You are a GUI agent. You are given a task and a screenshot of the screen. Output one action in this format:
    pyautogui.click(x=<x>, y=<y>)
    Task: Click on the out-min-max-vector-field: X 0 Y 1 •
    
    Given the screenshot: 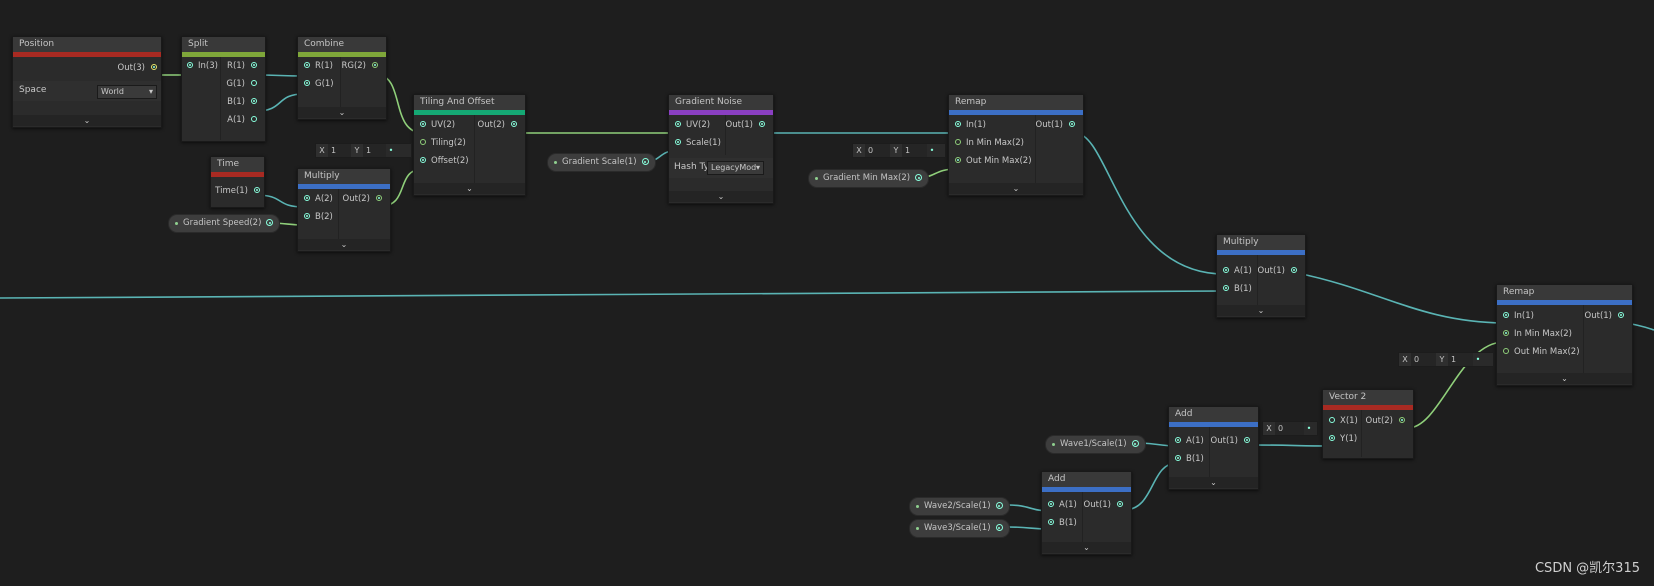 What is the action you would take?
    pyautogui.click(x=1446, y=359)
    